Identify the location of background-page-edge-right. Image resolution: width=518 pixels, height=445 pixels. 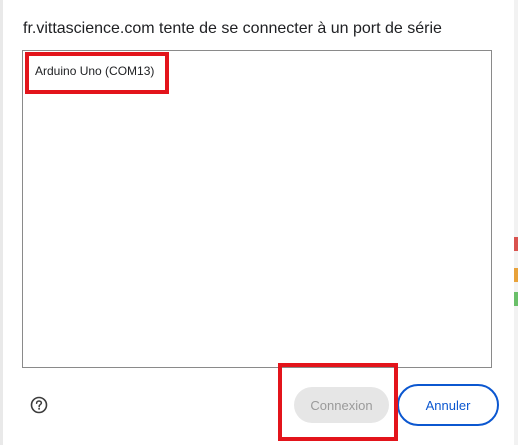
(516, 222).